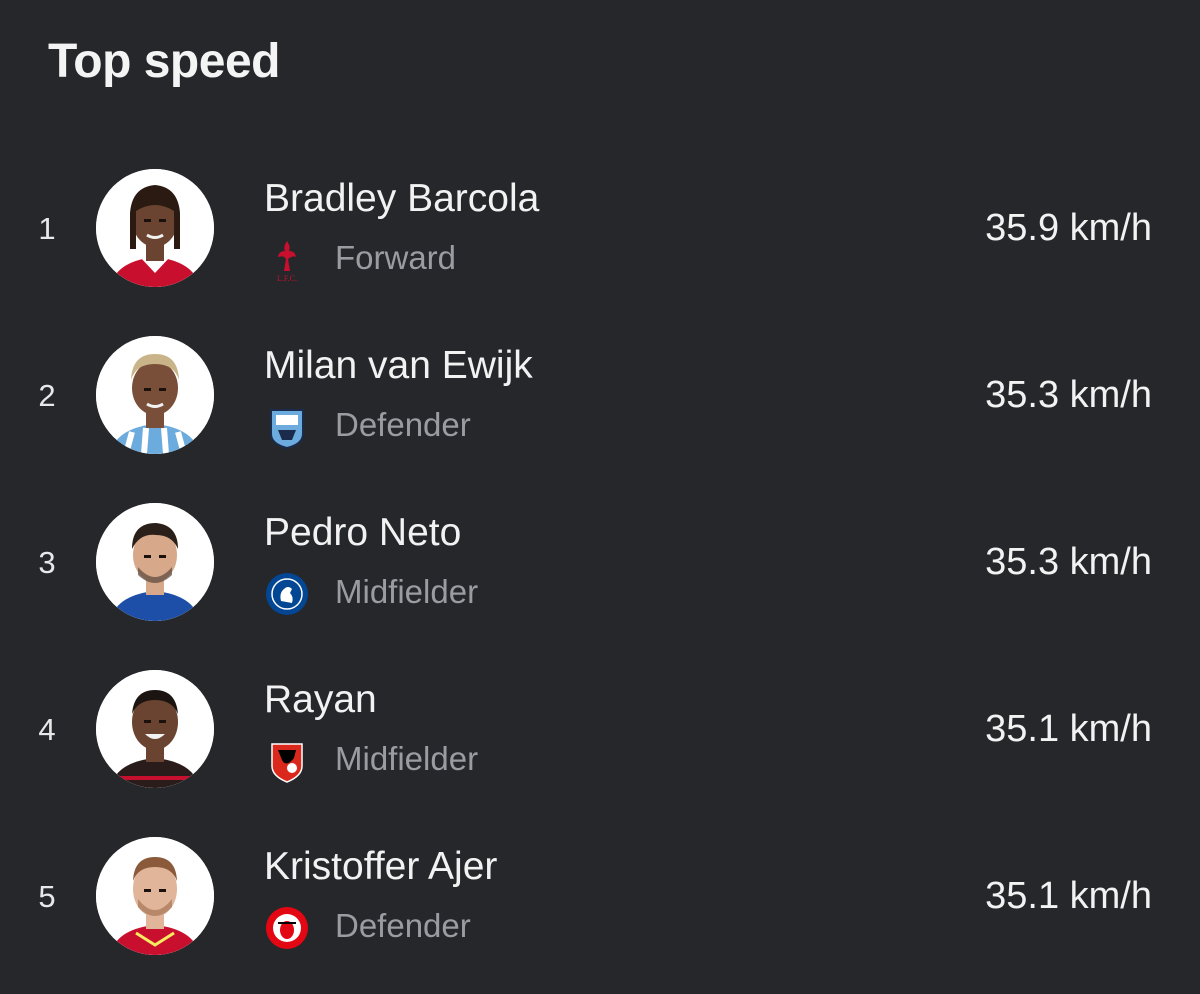 This screenshot has width=1200, height=994. What do you see at coordinates (381, 866) in the screenshot?
I see `player-name: Kristoffer Ajer` at bounding box center [381, 866].